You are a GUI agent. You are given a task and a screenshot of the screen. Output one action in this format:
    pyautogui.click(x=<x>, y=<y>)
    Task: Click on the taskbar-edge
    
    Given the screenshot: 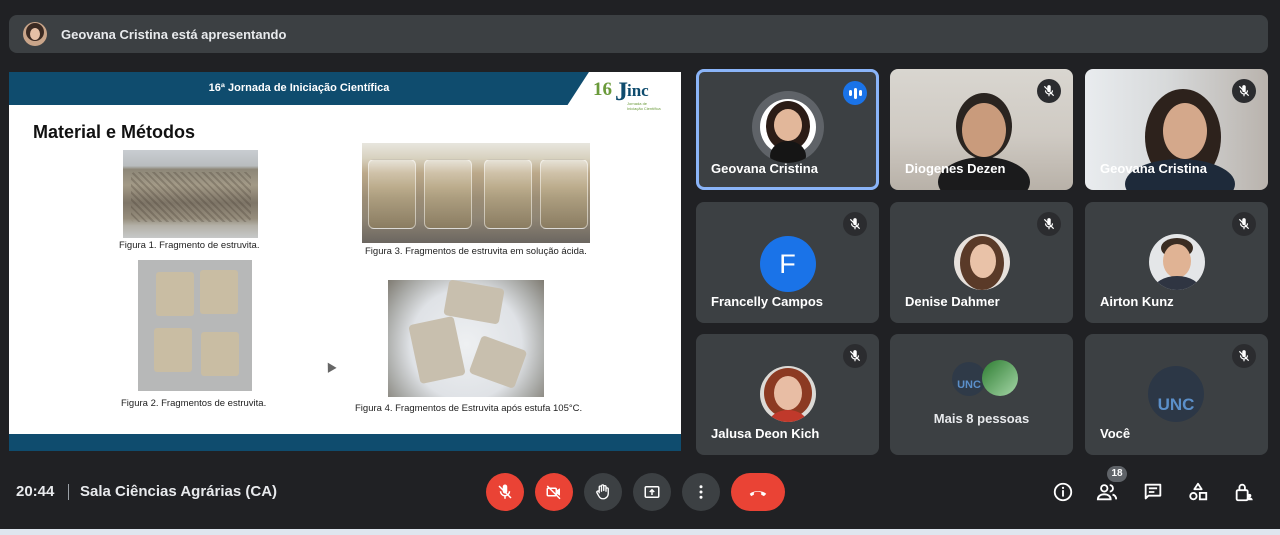 What is the action you would take?
    pyautogui.click(x=640, y=532)
    